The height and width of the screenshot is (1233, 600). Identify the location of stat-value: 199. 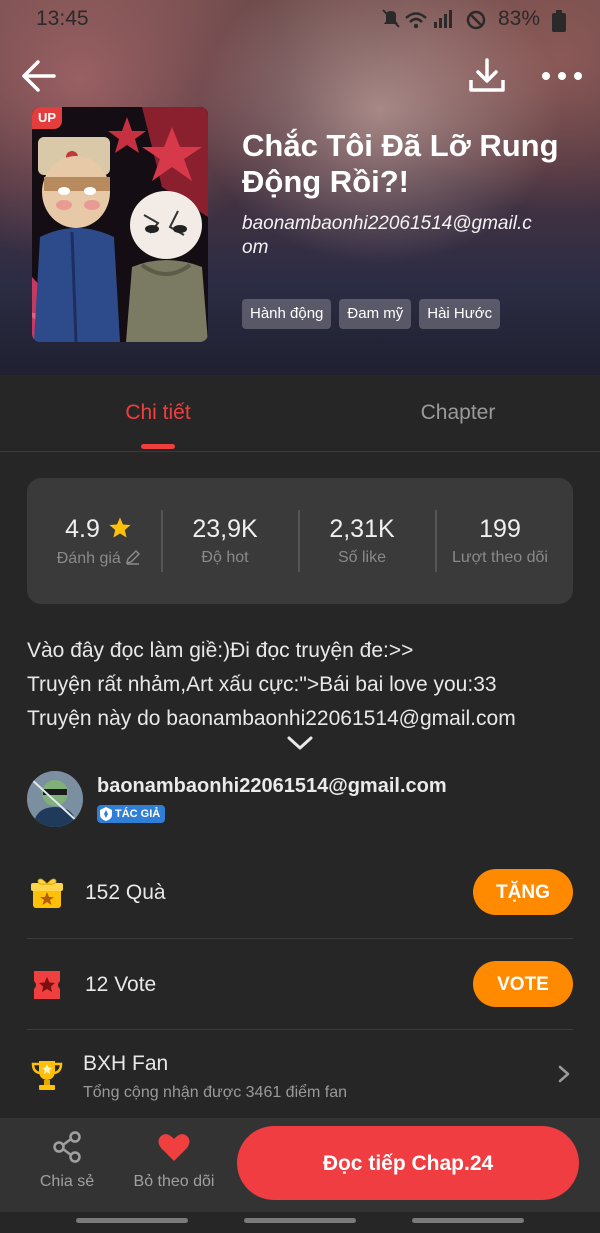
(500, 529).